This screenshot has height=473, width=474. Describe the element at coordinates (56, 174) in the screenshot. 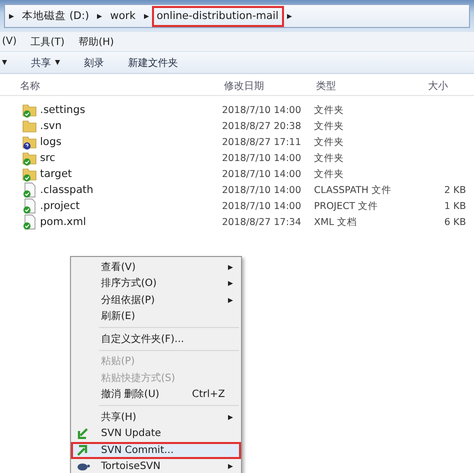

I see `file-name: target` at that location.